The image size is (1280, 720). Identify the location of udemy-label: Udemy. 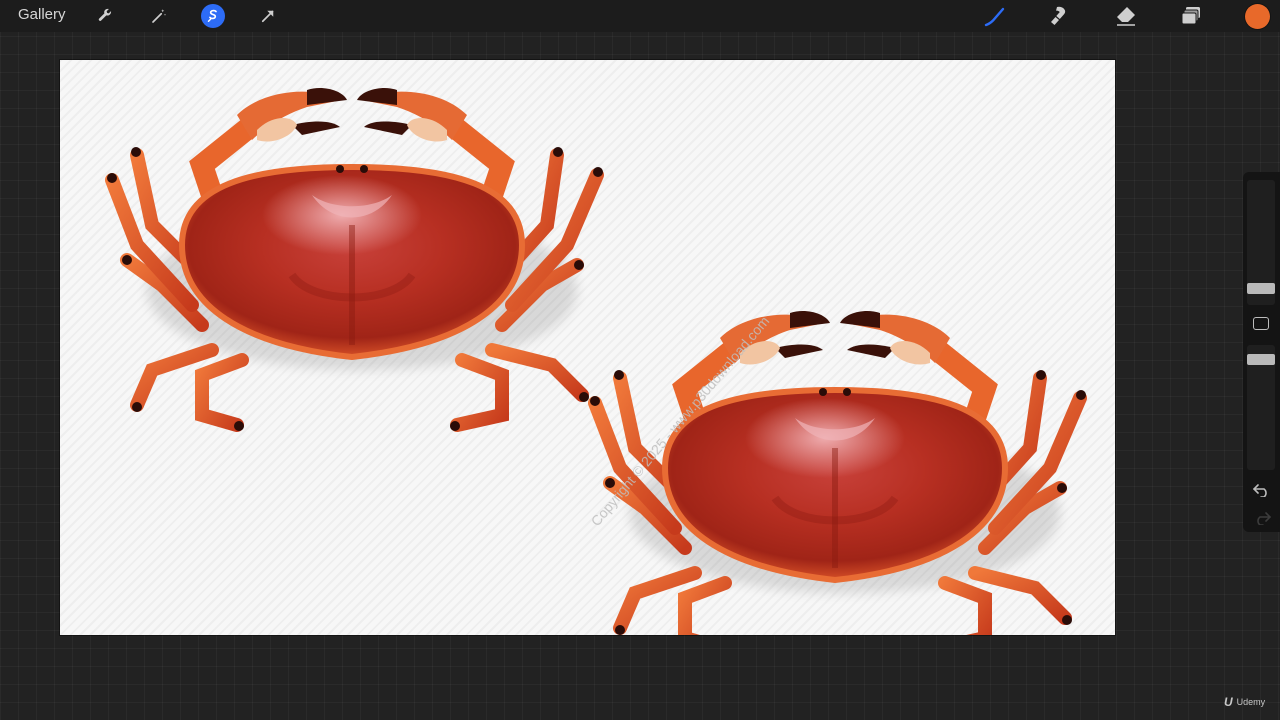
(1251, 702).